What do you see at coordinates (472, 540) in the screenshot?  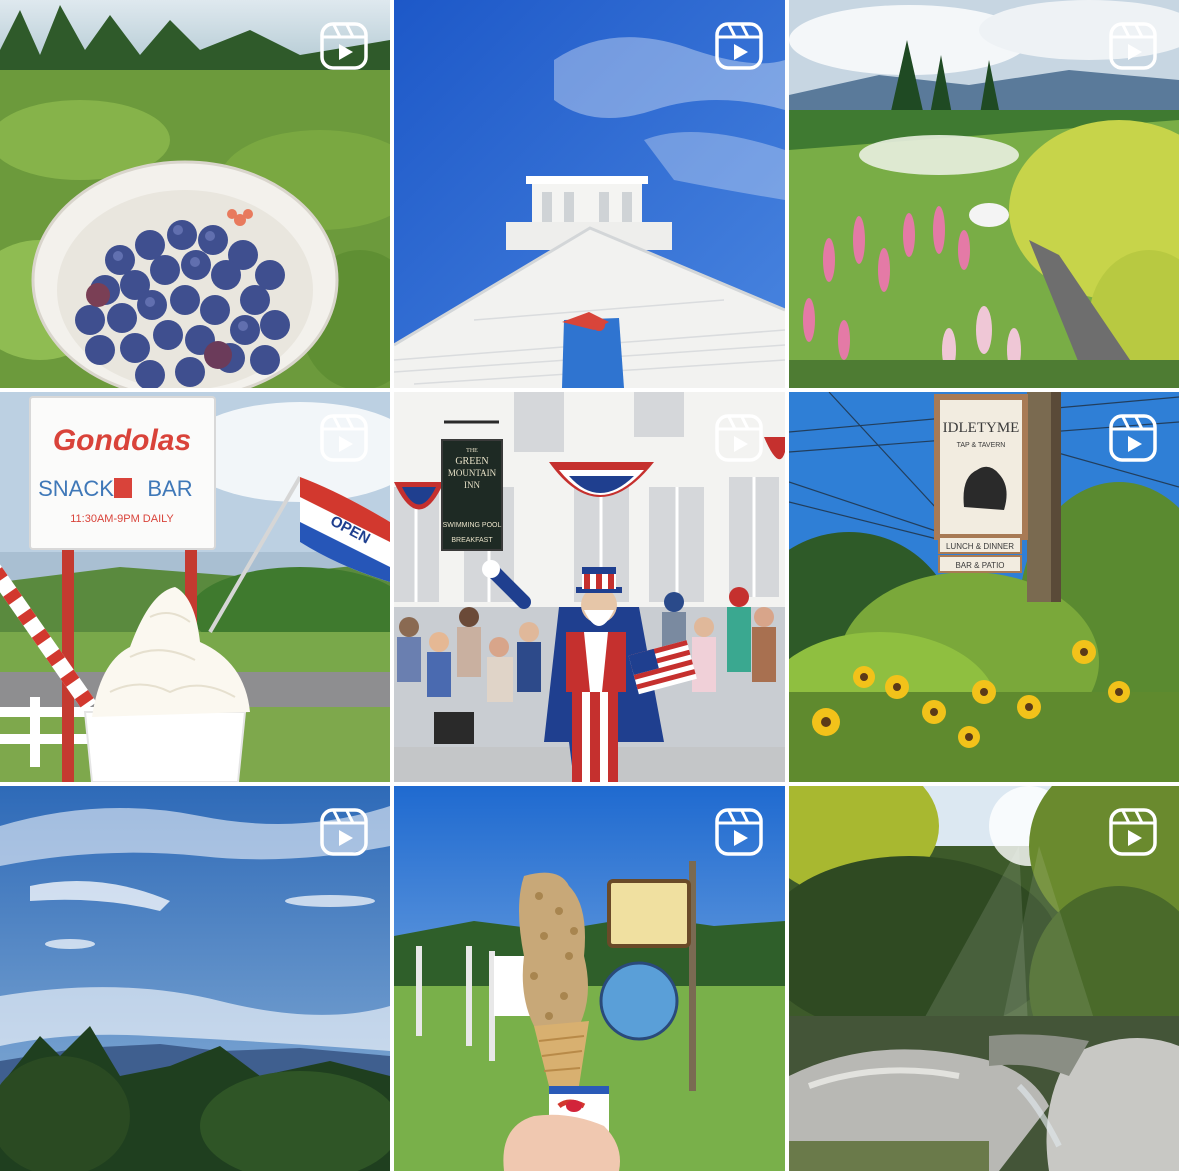 I see `inn-sign-bottom: BREAKFAST` at bounding box center [472, 540].